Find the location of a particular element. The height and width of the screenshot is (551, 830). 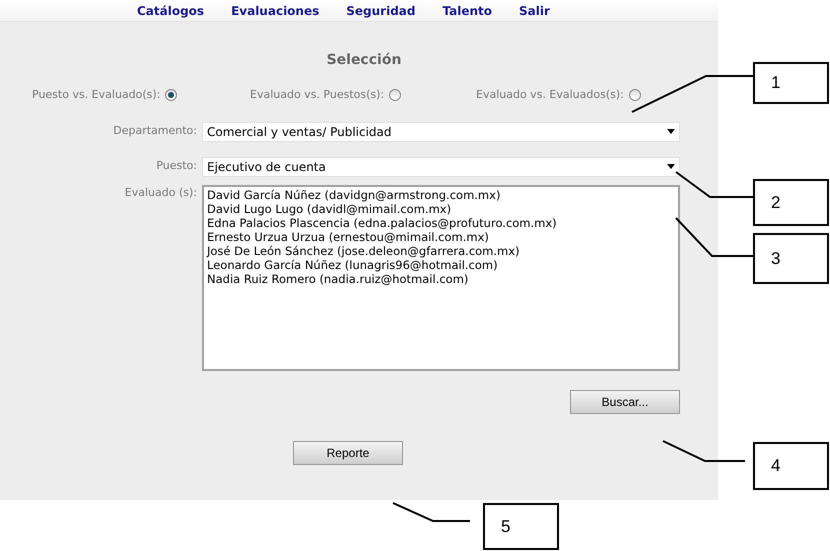

field-label: Puesto: is located at coordinates (176, 166).